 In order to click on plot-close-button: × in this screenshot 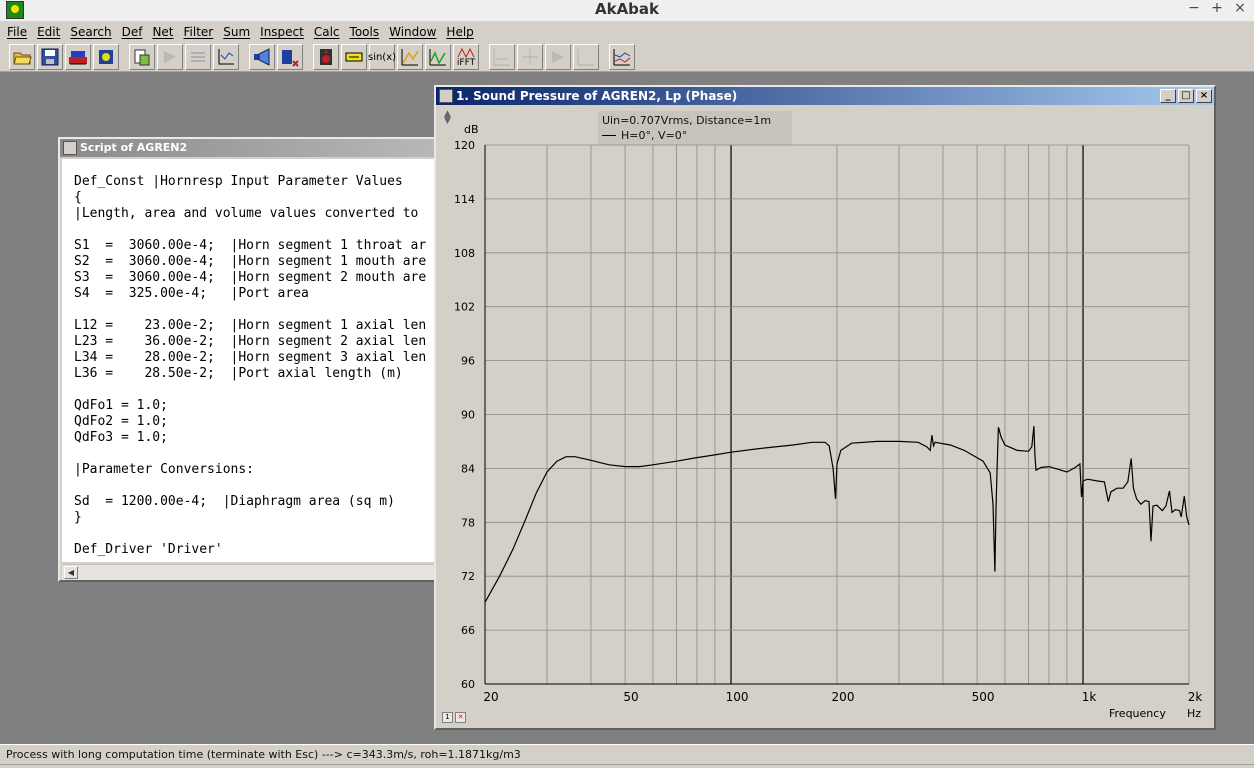, I will do `click(1204, 96)`.